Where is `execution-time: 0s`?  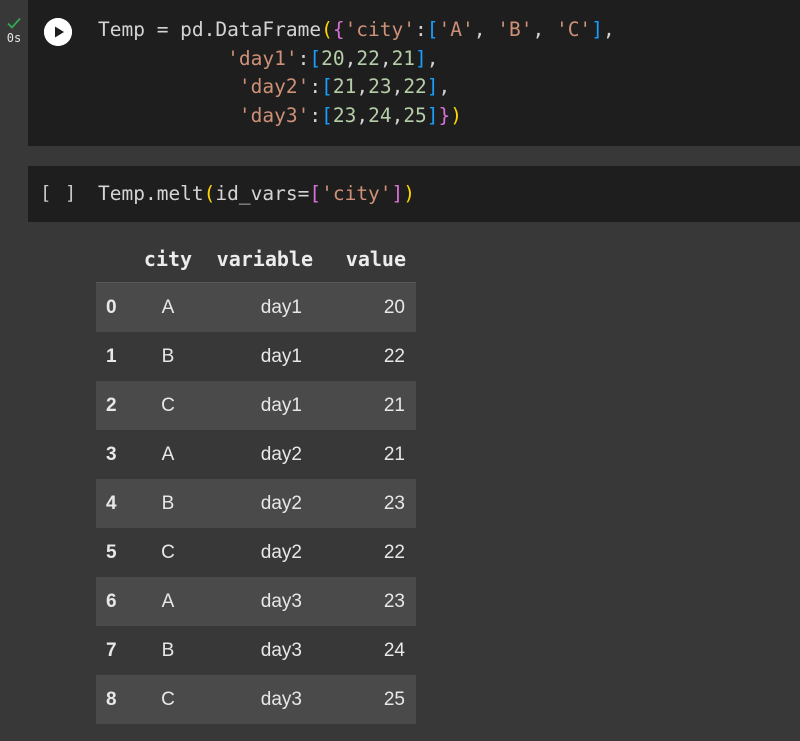 execution-time: 0s is located at coordinates (14, 38).